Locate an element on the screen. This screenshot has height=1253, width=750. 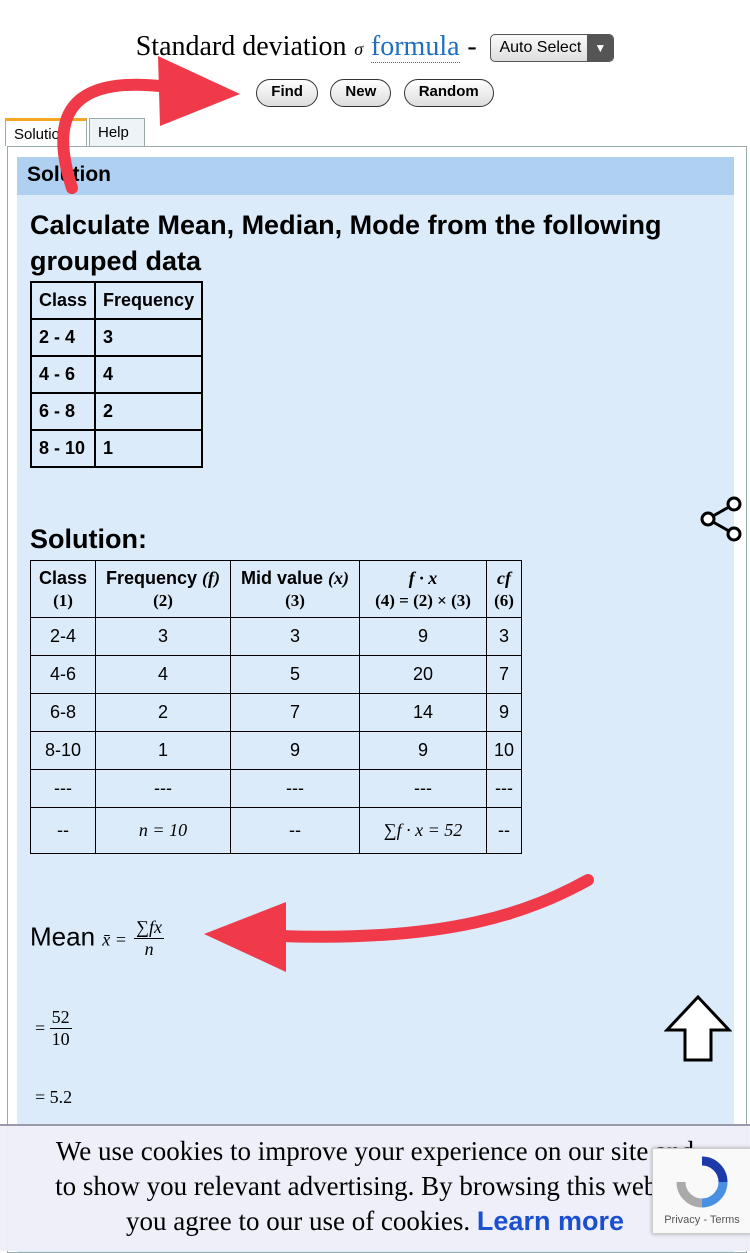
scroll-top-arrow-icon is located at coordinates (698, 1029).